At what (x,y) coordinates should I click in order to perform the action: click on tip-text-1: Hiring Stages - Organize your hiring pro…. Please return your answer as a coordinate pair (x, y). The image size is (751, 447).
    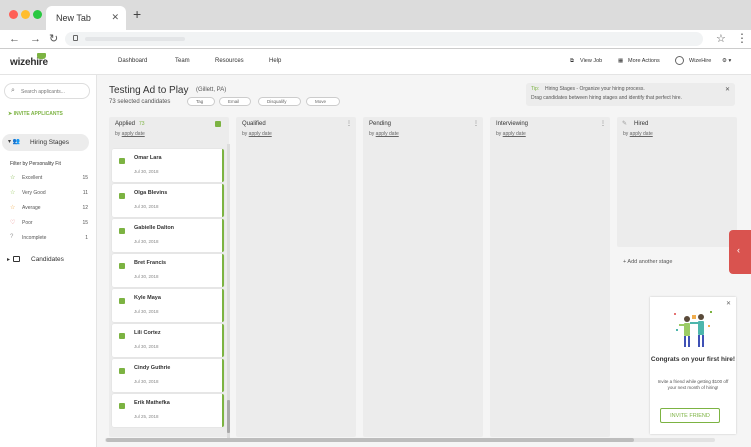
    Looking at the image, I should click on (595, 89).